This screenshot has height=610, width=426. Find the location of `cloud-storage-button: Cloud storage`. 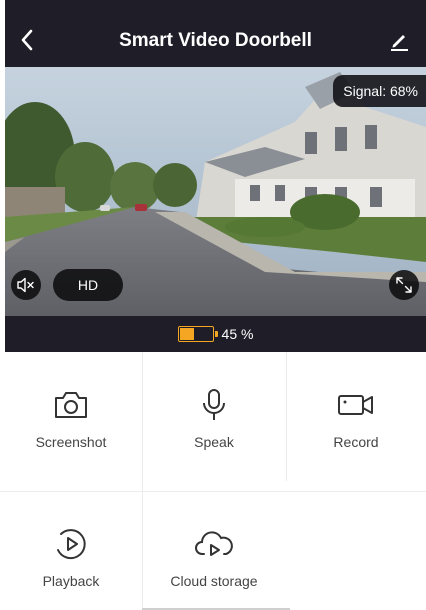

cloud-storage-button: Cloud storage is located at coordinates (214, 545).